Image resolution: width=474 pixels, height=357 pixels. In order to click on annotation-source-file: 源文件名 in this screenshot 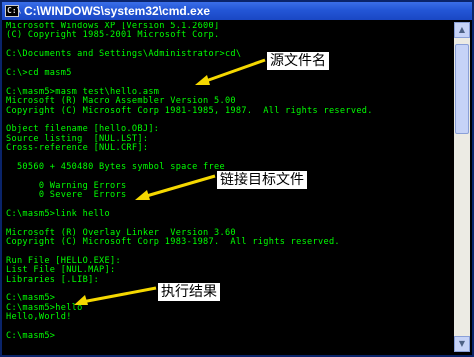, I will do `click(261, 70)`.